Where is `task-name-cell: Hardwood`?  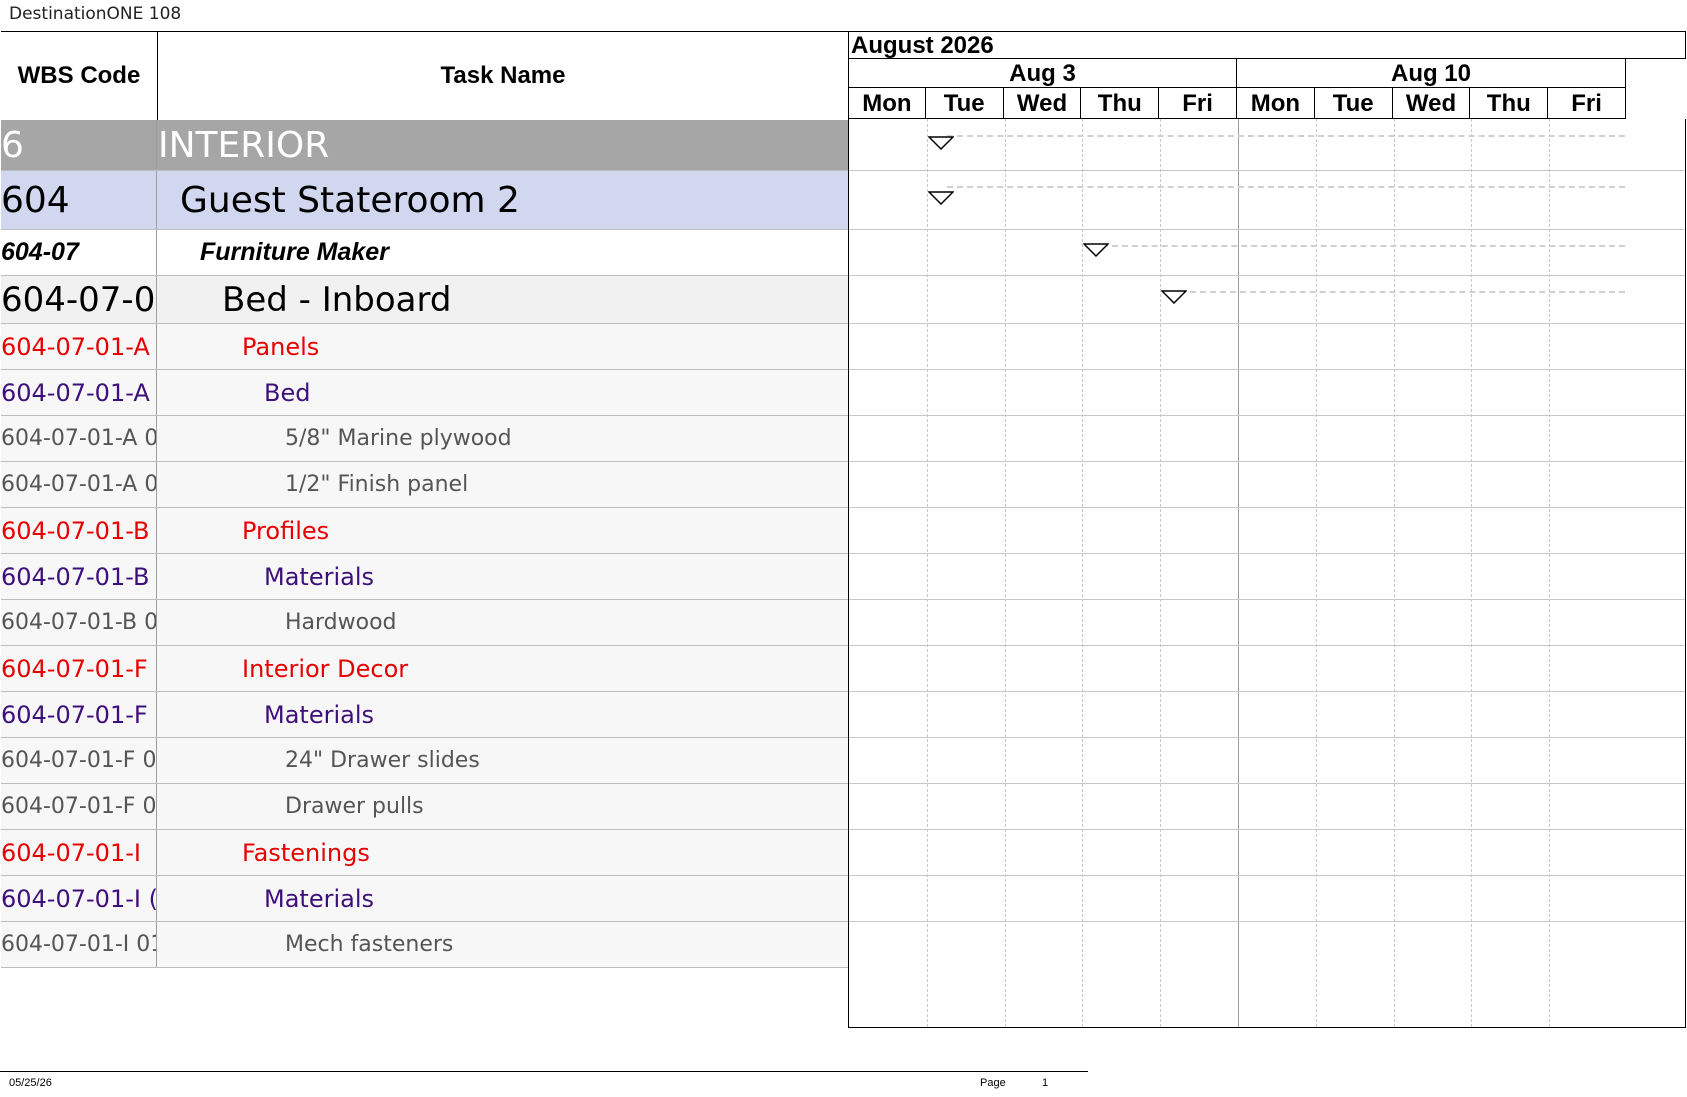 task-name-cell: Hardwood is located at coordinates (341, 622).